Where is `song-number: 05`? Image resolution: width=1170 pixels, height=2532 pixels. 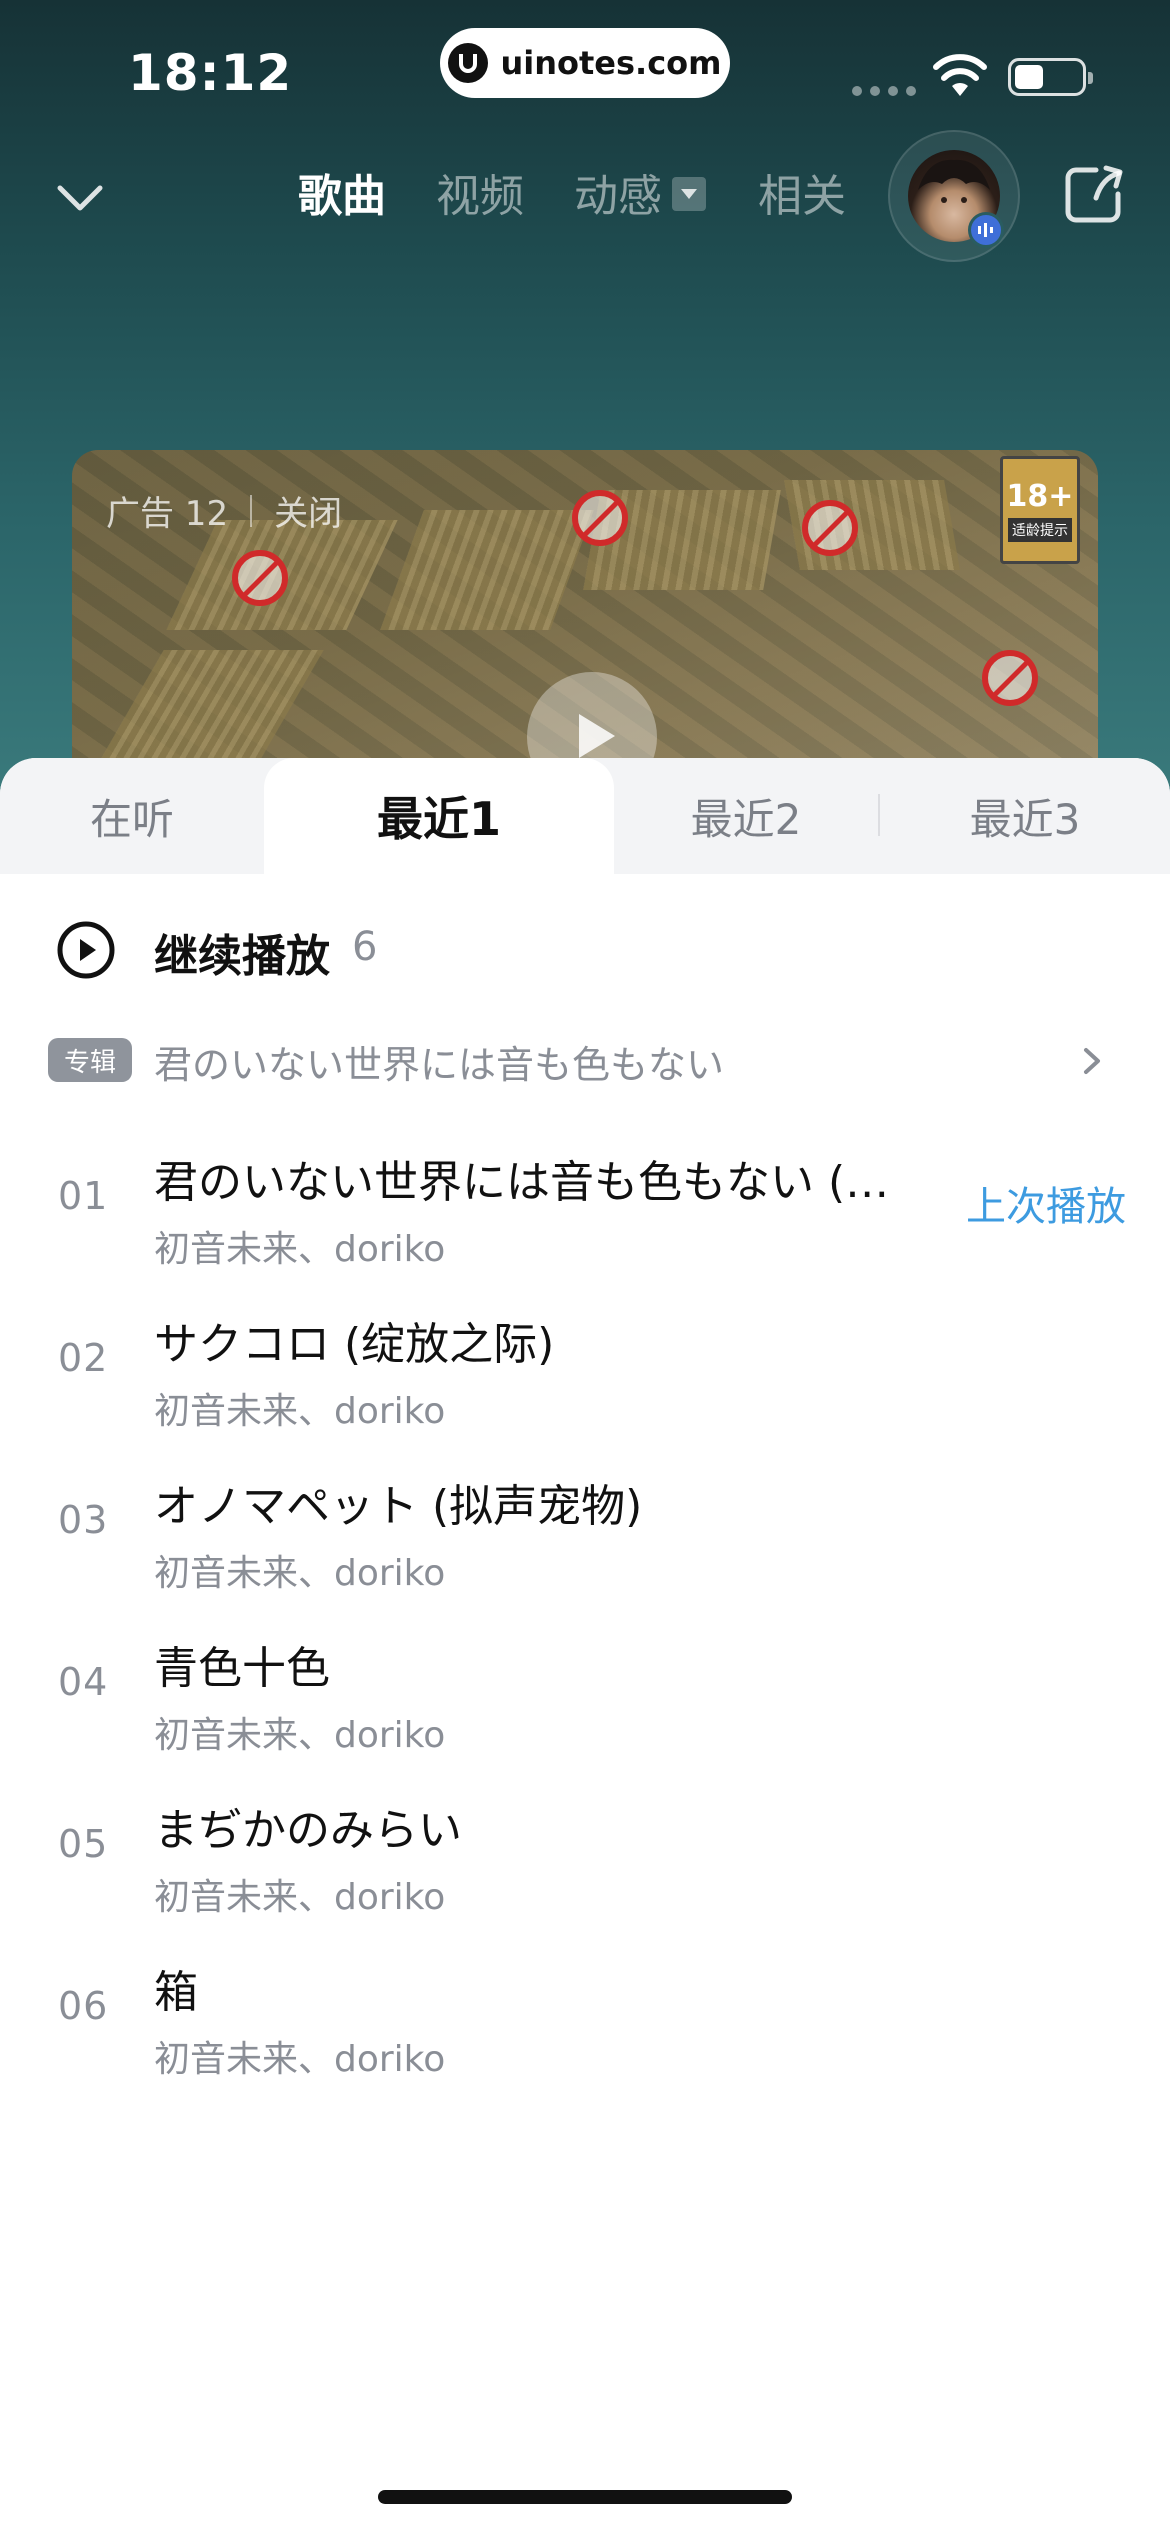 song-number: 05 is located at coordinates (83, 1844).